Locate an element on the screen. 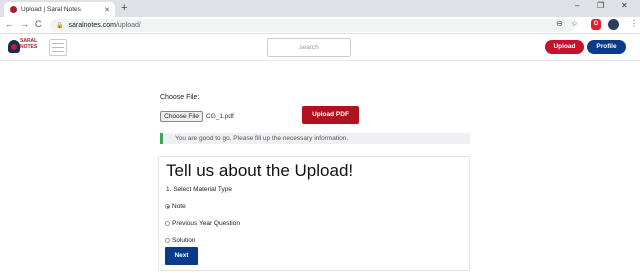 The image size is (640, 273). browser-address-row: ← → C 🔒 saralnotes.com/upload/ ⊖ ☆ ⋮ is located at coordinates (320, 25).